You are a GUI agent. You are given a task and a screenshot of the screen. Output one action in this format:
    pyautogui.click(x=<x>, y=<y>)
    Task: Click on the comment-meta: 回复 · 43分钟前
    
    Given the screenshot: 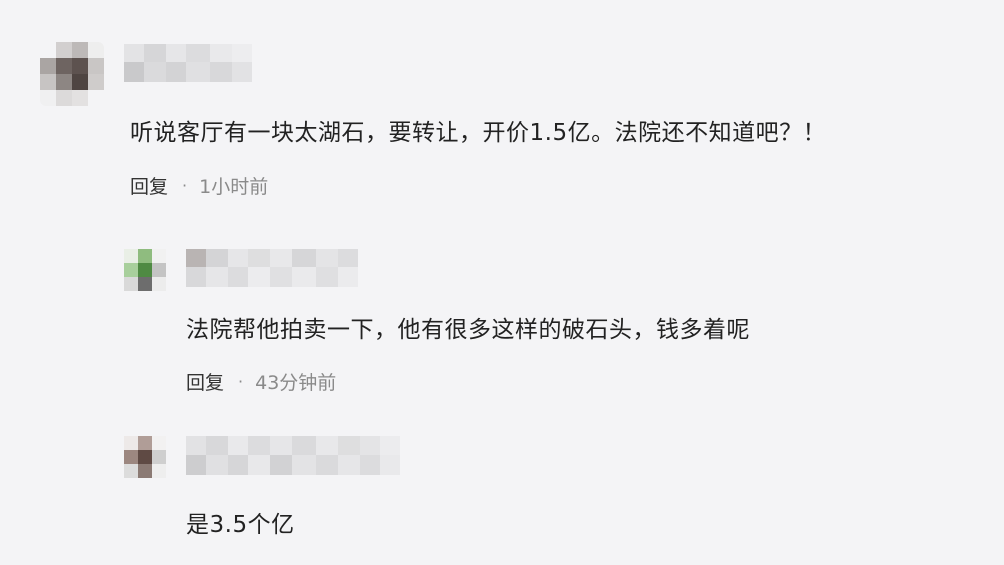 What is the action you would take?
    pyautogui.click(x=261, y=381)
    